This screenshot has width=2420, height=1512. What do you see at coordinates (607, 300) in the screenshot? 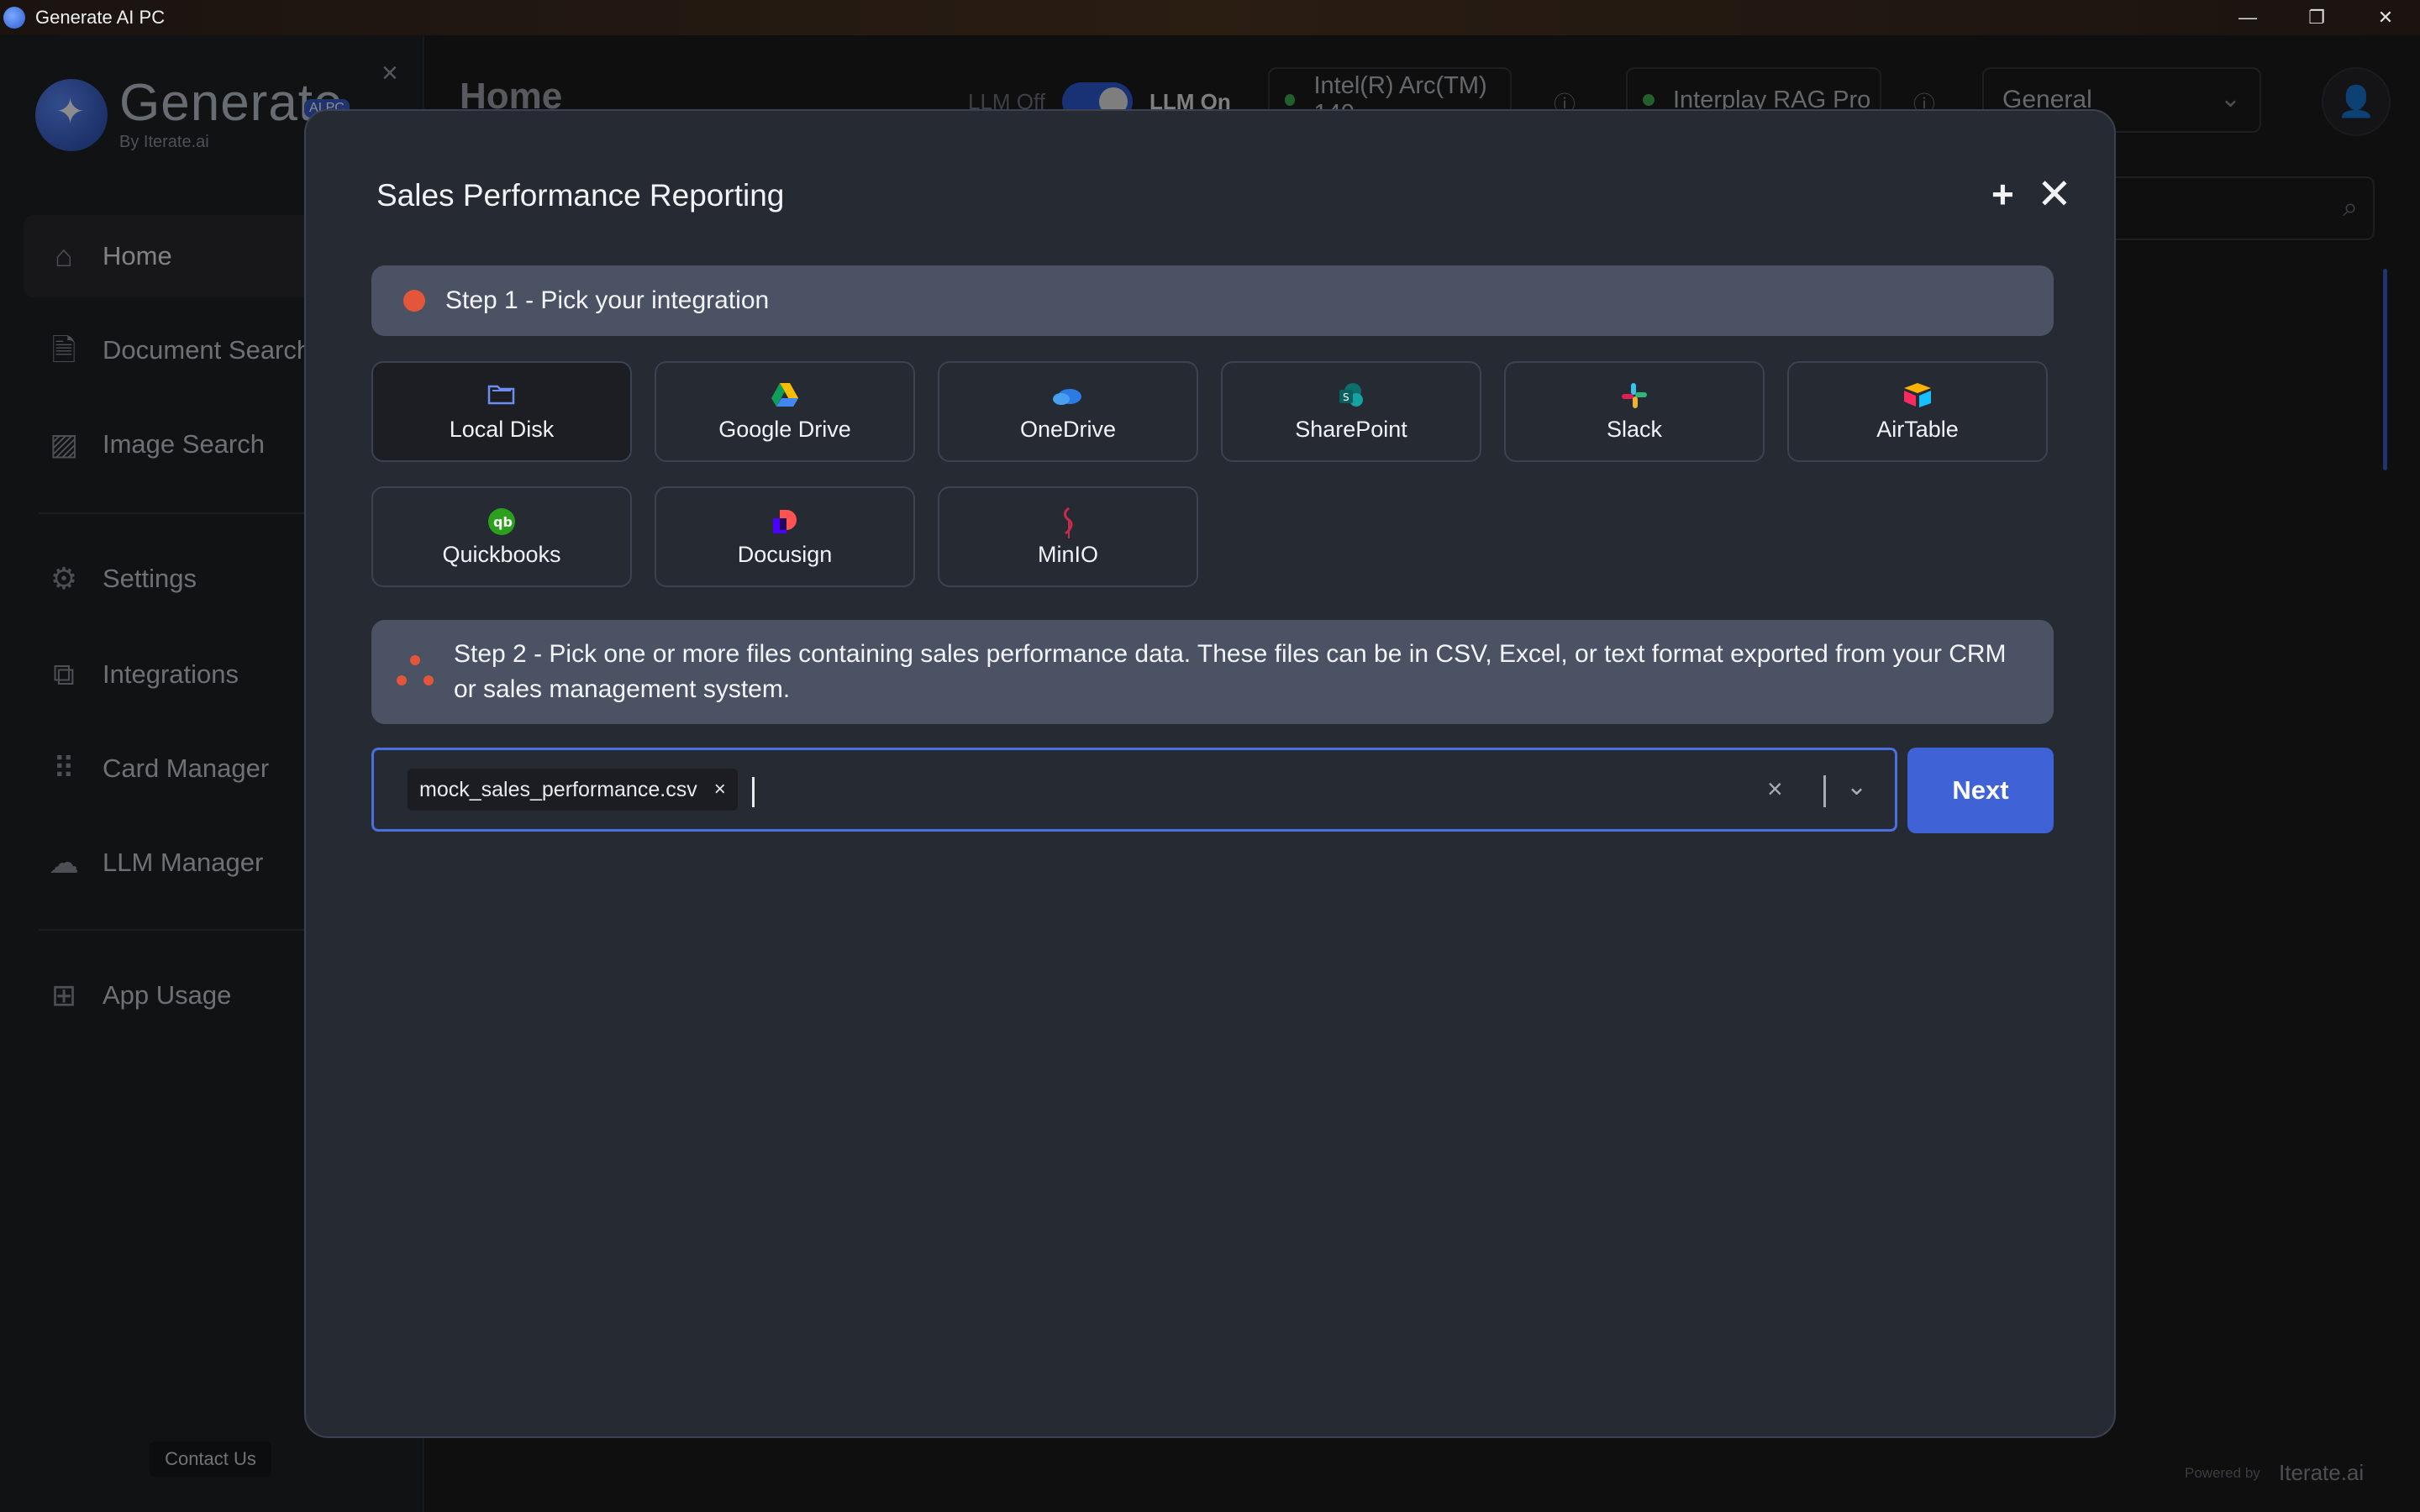
I see `step-1-text: Step 1 - Pick your integration` at bounding box center [607, 300].